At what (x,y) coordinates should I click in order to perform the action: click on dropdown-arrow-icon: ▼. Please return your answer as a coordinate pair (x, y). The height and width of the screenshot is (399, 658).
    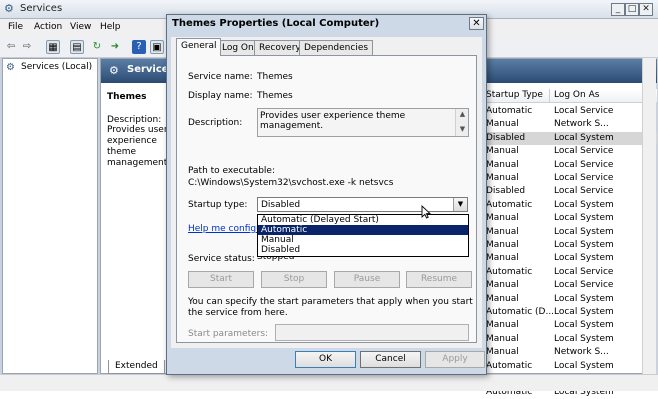
    Looking at the image, I should click on (460, 204).